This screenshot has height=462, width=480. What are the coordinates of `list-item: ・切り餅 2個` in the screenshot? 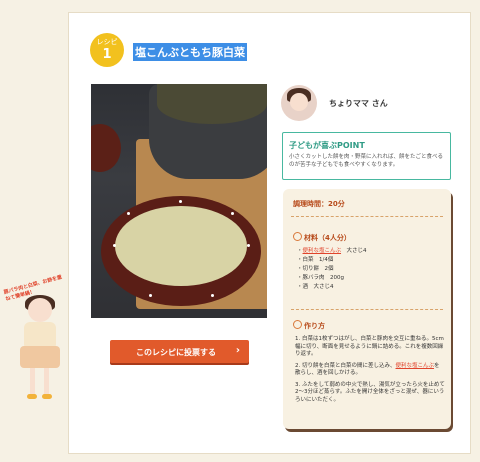 It's located at (315, 269).